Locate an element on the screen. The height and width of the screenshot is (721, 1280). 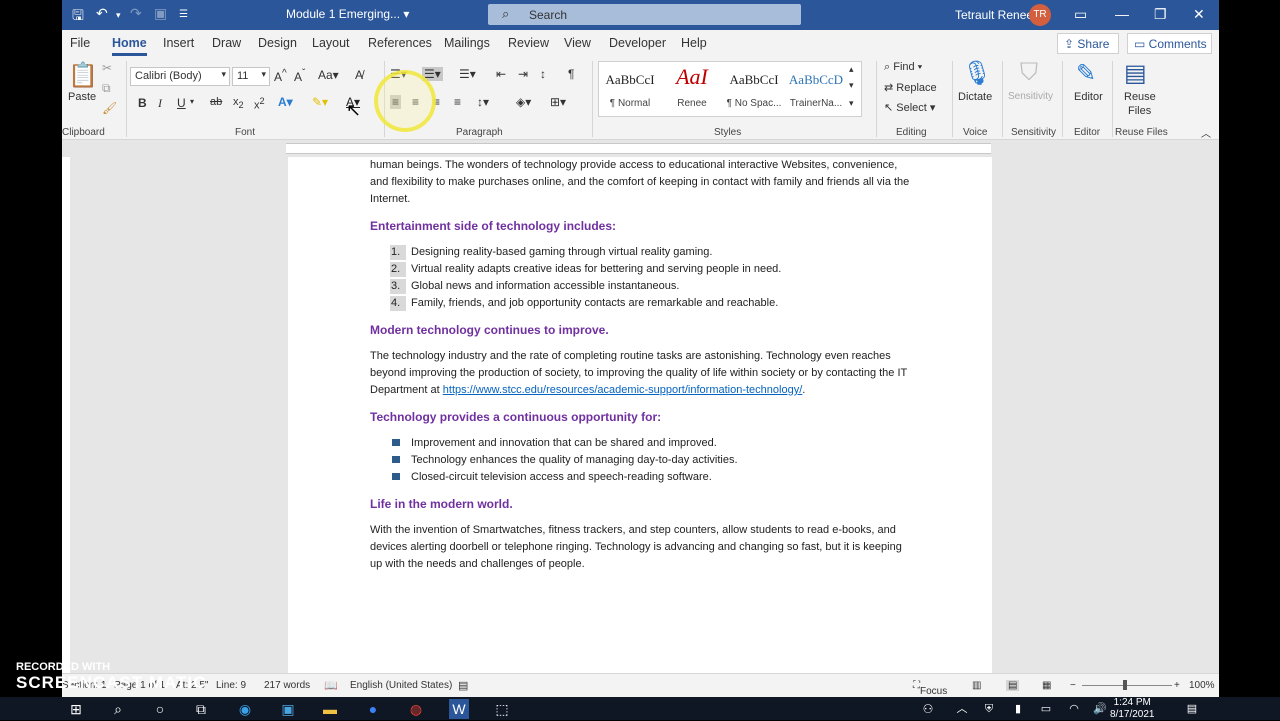
store-icon: ▣ is located at coordinates (288, 709).